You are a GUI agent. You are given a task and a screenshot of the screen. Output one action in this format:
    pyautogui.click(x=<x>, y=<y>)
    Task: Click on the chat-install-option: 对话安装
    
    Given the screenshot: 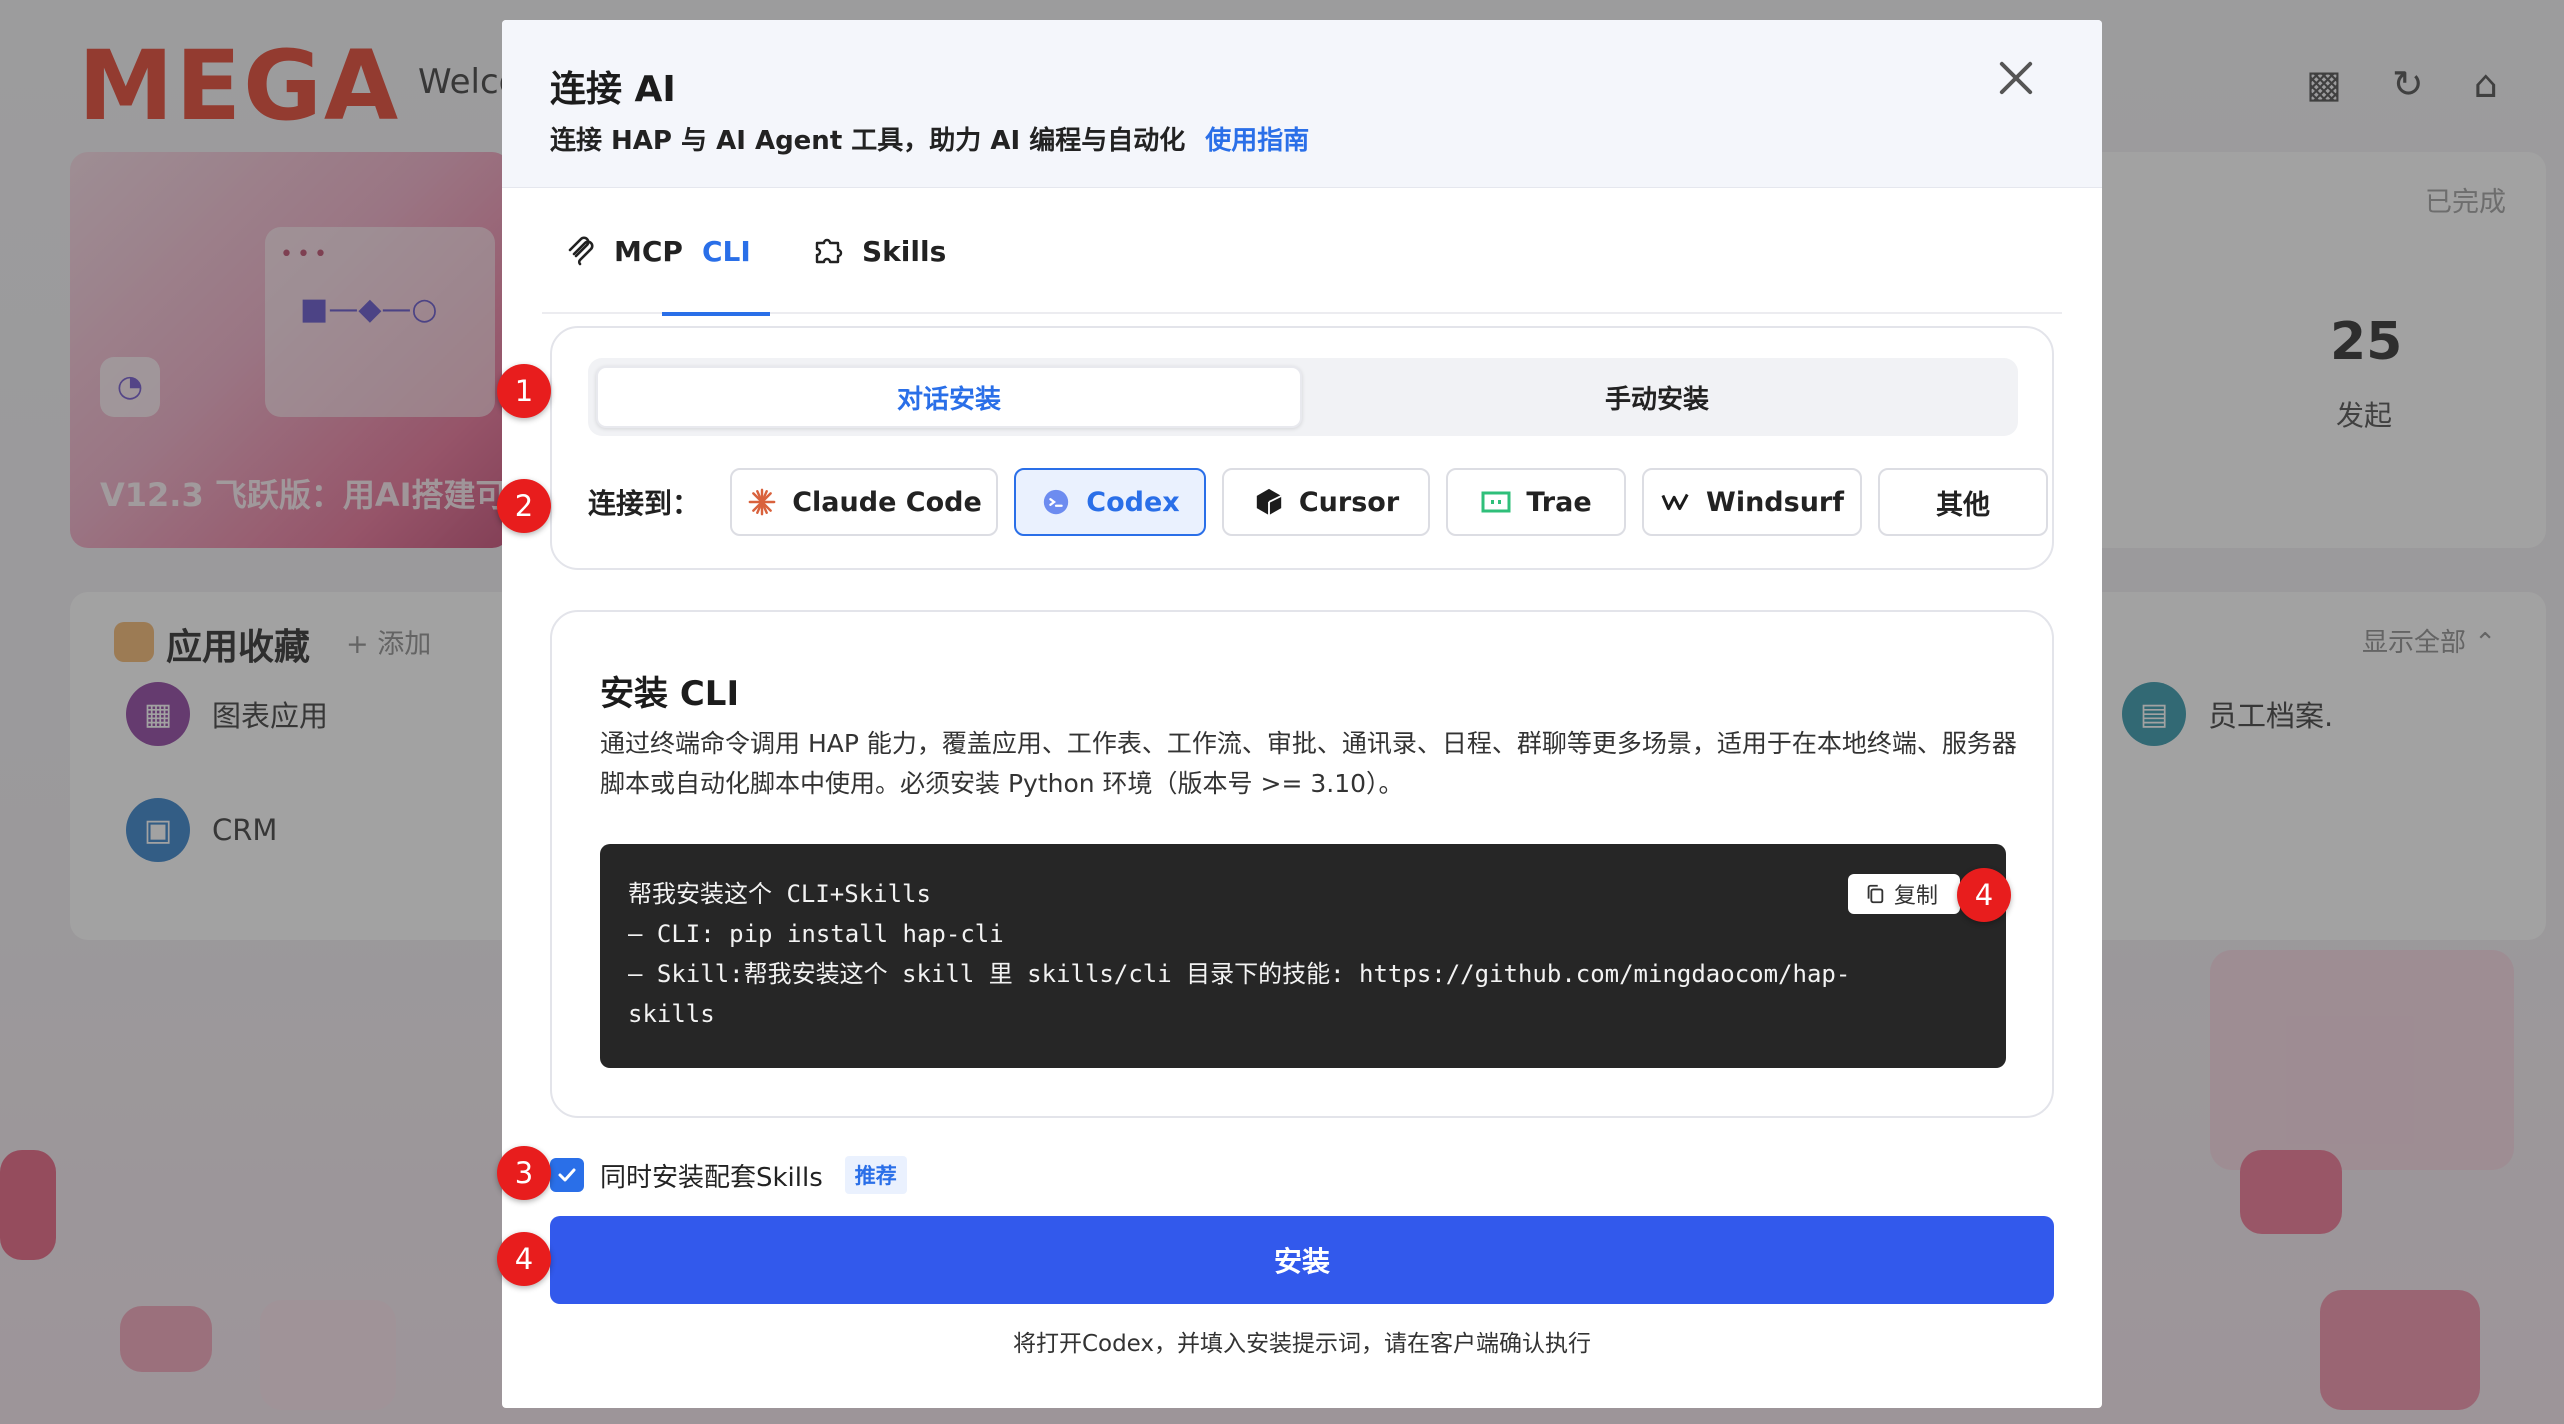 What is the action you would take?
    pyautogui.click(x=949, y=397)
    